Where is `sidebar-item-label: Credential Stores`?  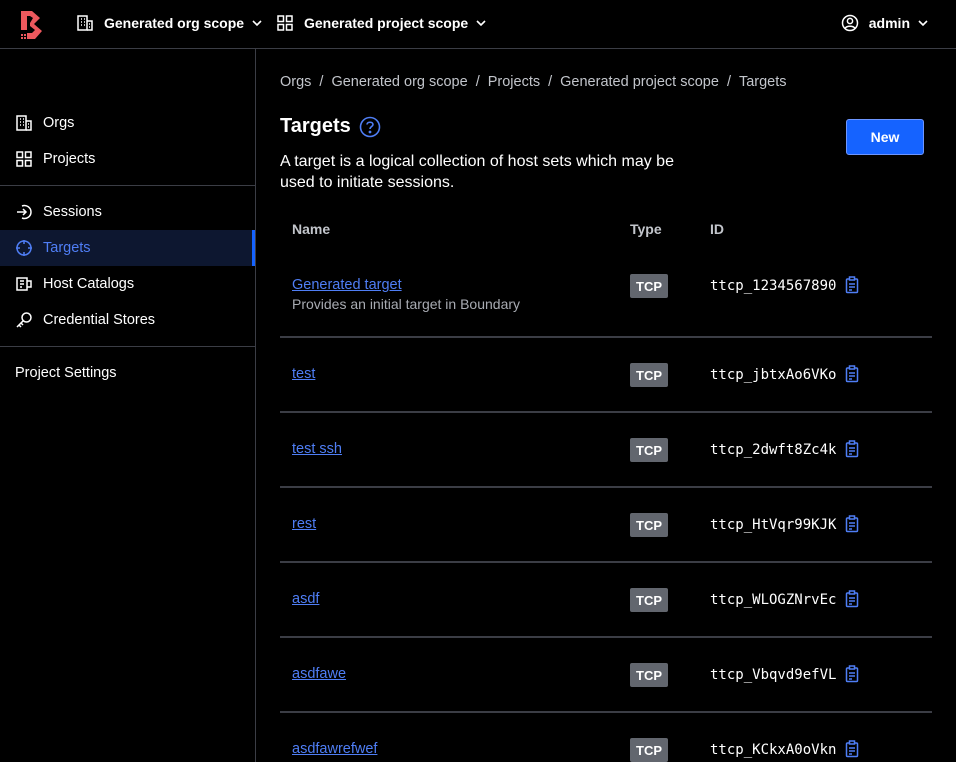
sidebar-item-label: Credential Stores is located at coordinates (99, 320).